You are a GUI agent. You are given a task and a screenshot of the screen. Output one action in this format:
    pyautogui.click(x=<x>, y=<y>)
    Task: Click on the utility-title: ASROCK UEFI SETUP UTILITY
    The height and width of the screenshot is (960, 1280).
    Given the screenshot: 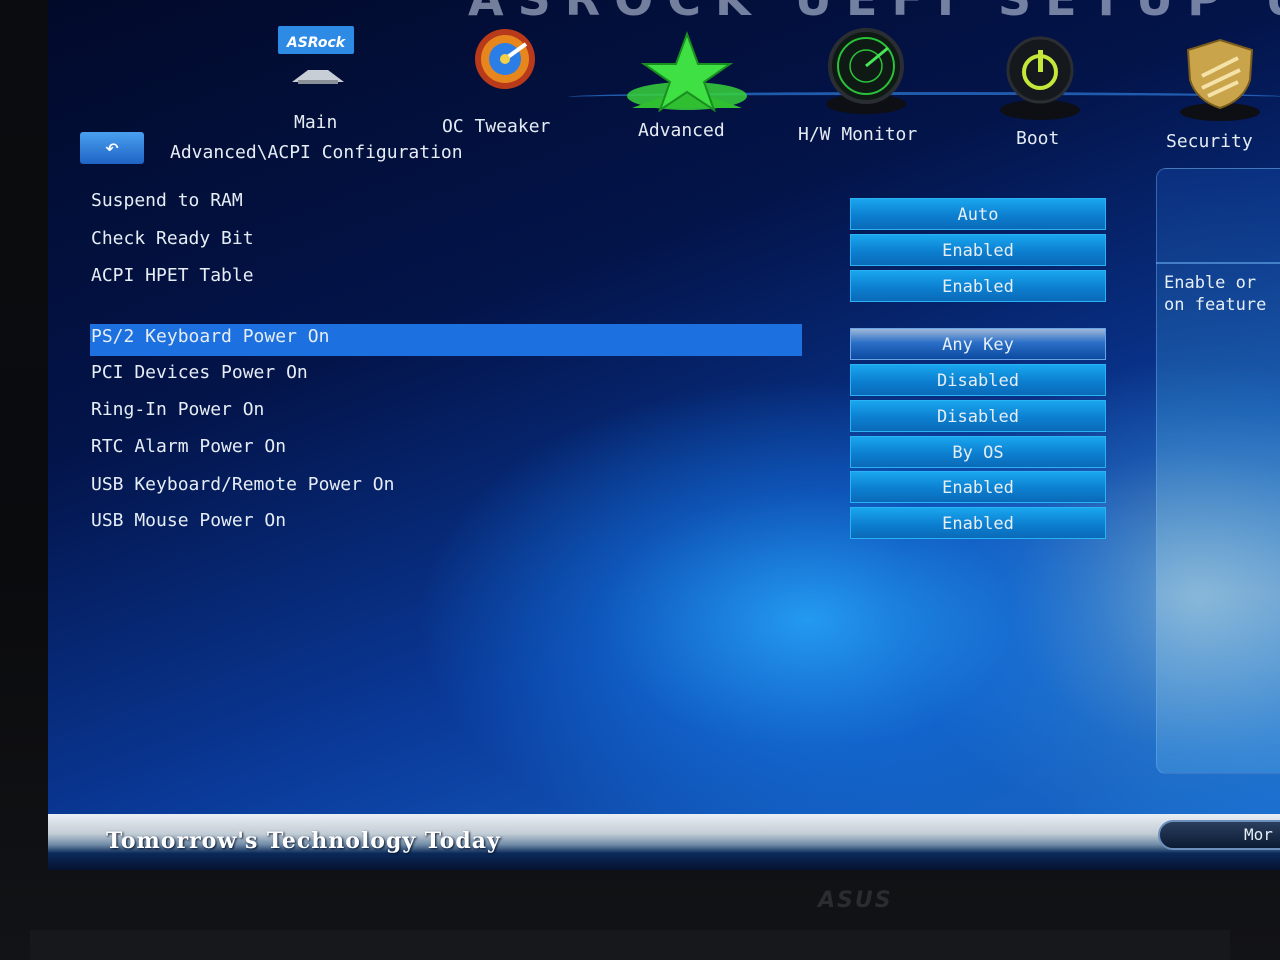 What is the action you would take?
    pyautogui.click(x=874, y=13)
    